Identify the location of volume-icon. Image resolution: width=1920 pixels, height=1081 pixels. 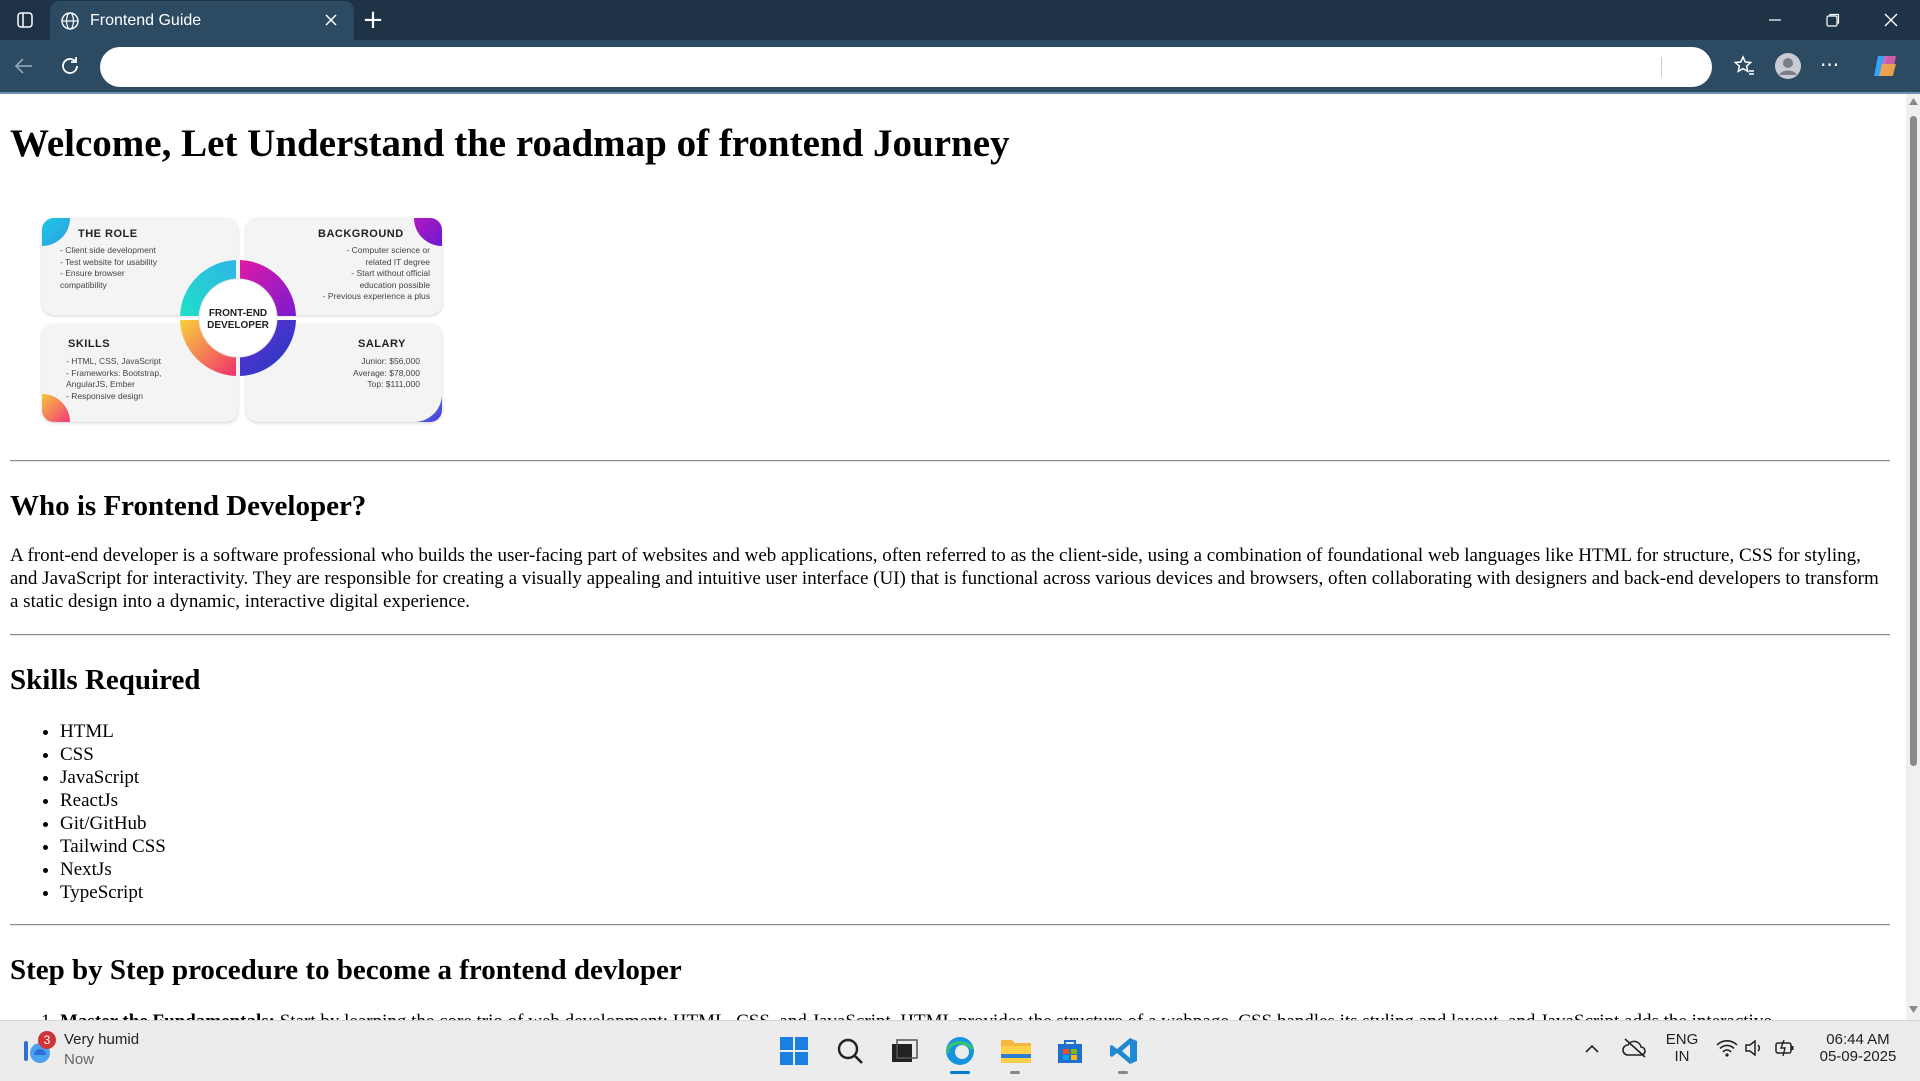
(1754, 1050).